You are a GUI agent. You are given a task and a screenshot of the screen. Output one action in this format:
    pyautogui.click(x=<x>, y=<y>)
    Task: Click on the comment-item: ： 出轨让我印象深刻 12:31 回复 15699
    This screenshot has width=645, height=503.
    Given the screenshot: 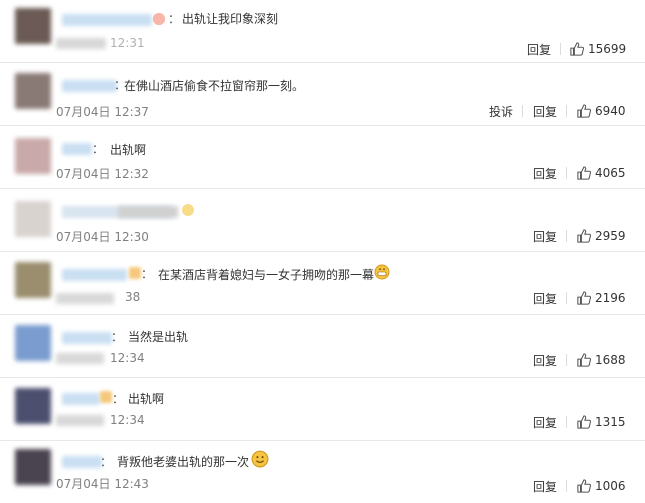 What is the action you would take?
    pyautogui.click(x=322, y=31)
    